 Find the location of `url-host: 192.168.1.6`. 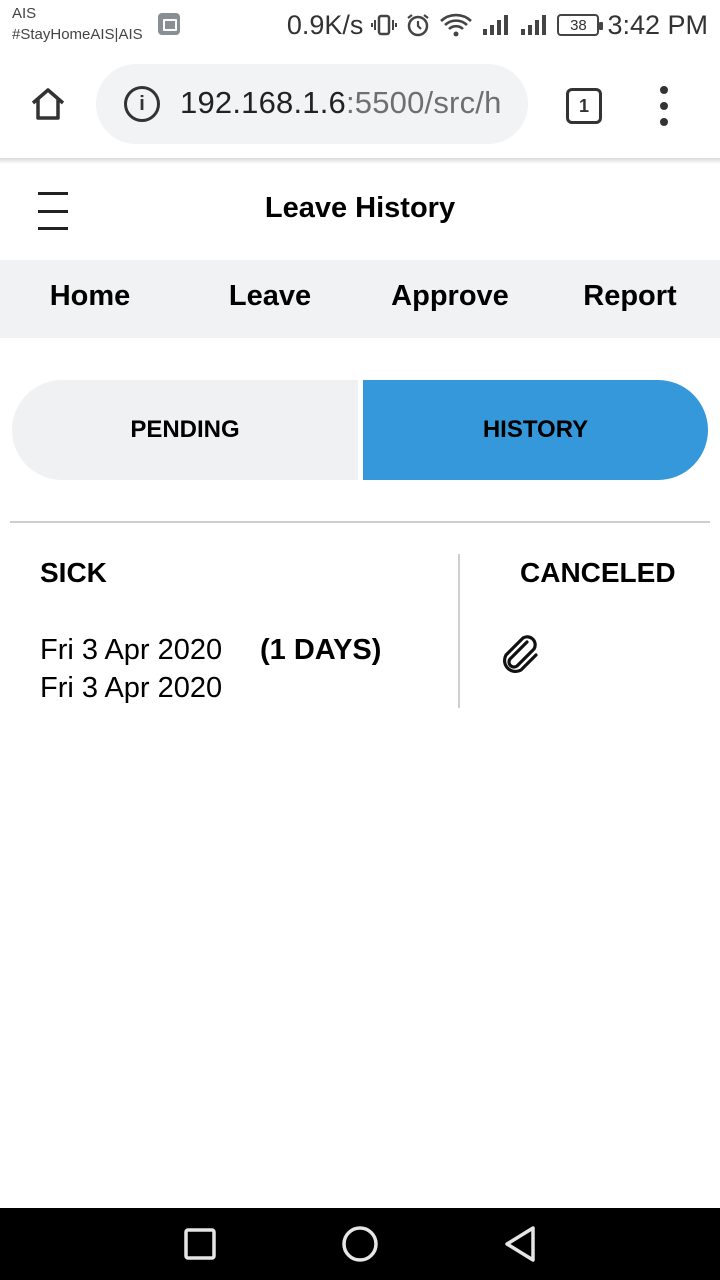

url-host: 192.168.1.6 is located at coordinates (263, 102).